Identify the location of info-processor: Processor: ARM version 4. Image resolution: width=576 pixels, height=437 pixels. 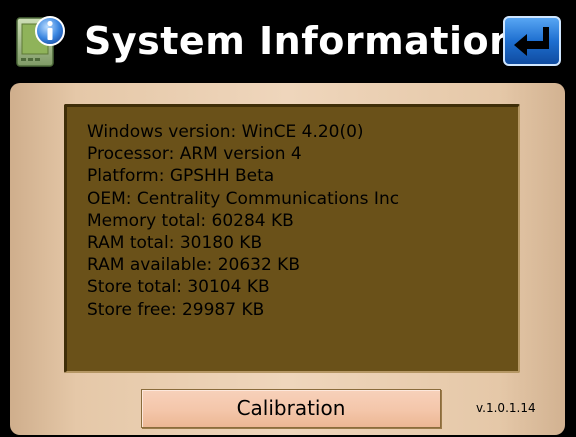
(194, 154).